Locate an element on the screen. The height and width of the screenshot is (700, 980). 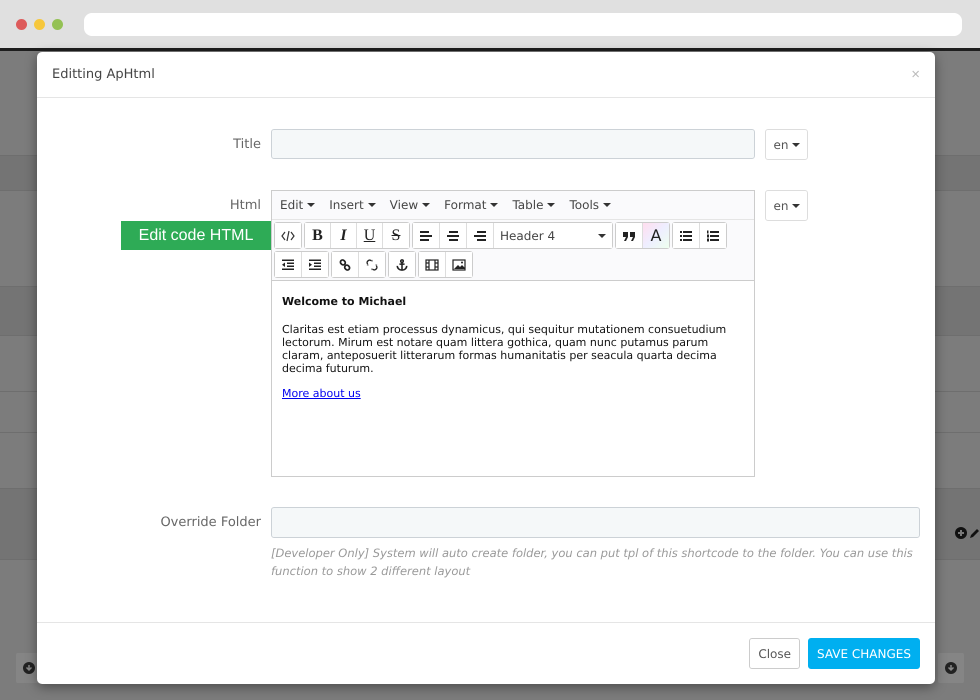
quote-icon is located at coordinates (629, 236).